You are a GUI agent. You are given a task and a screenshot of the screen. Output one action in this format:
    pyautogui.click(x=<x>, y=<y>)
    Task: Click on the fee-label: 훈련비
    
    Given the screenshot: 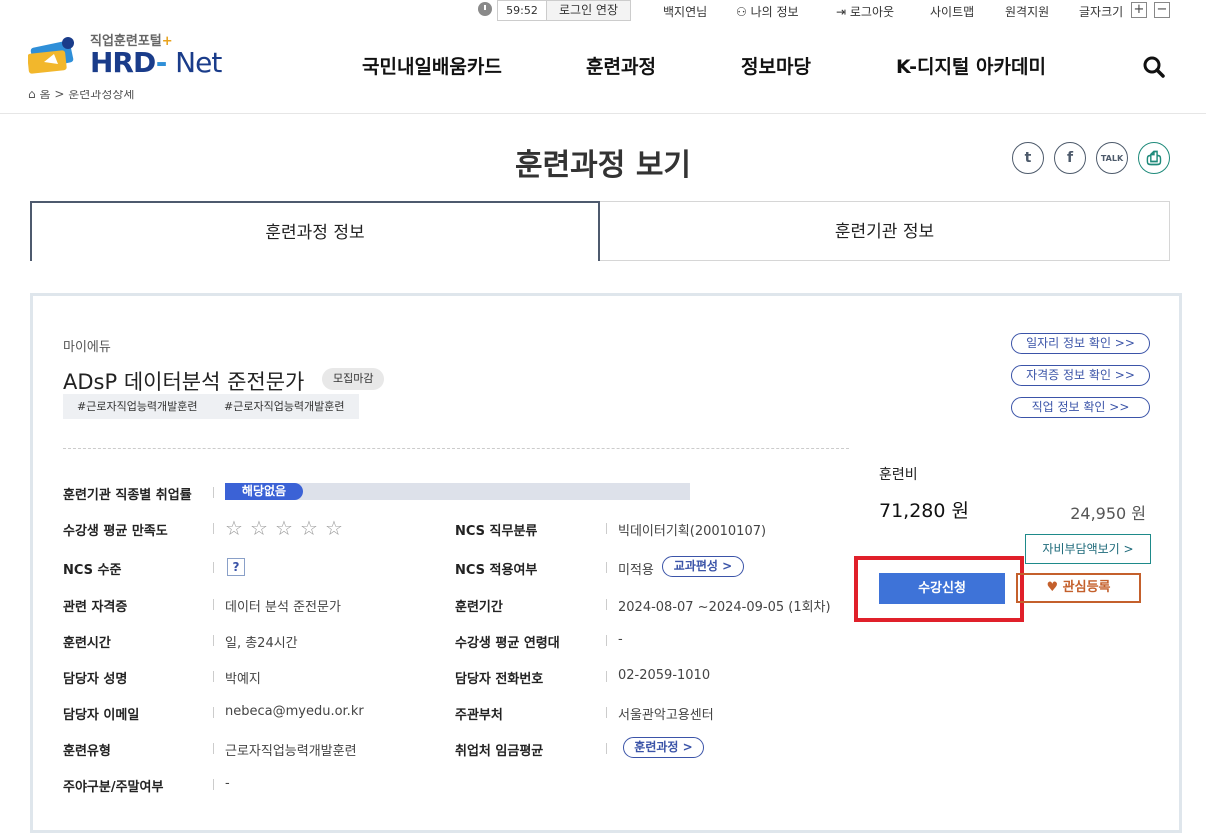 What is the action you would take?
    pyautogui.click(x=898, y=475)
    